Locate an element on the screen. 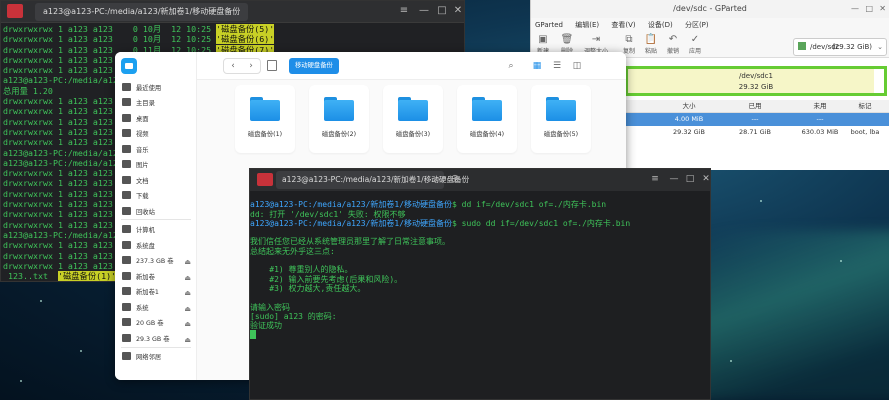 Image resolution: width=889 pixels, height=400 pixels. device-selector: /dev/sdc (29.32 GiB) ⌄ is located at coordinates (840, 47).